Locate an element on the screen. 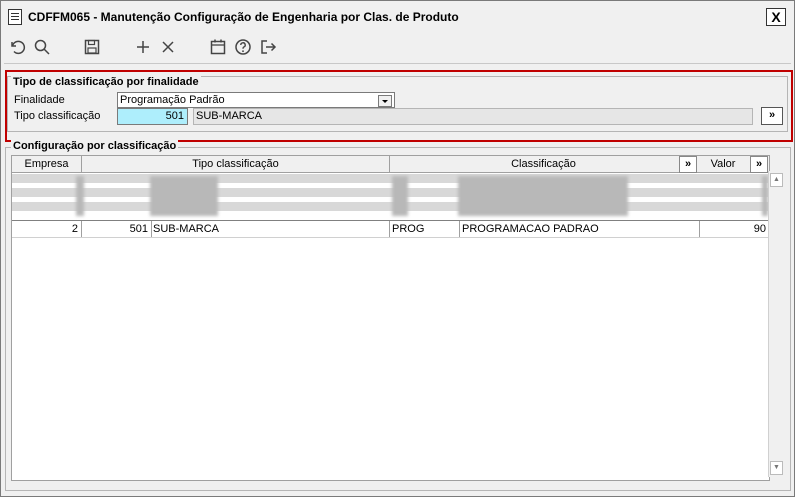 The width and height of the screenshot is (795, 497). close-button: X is located at coordinates (776, 17).